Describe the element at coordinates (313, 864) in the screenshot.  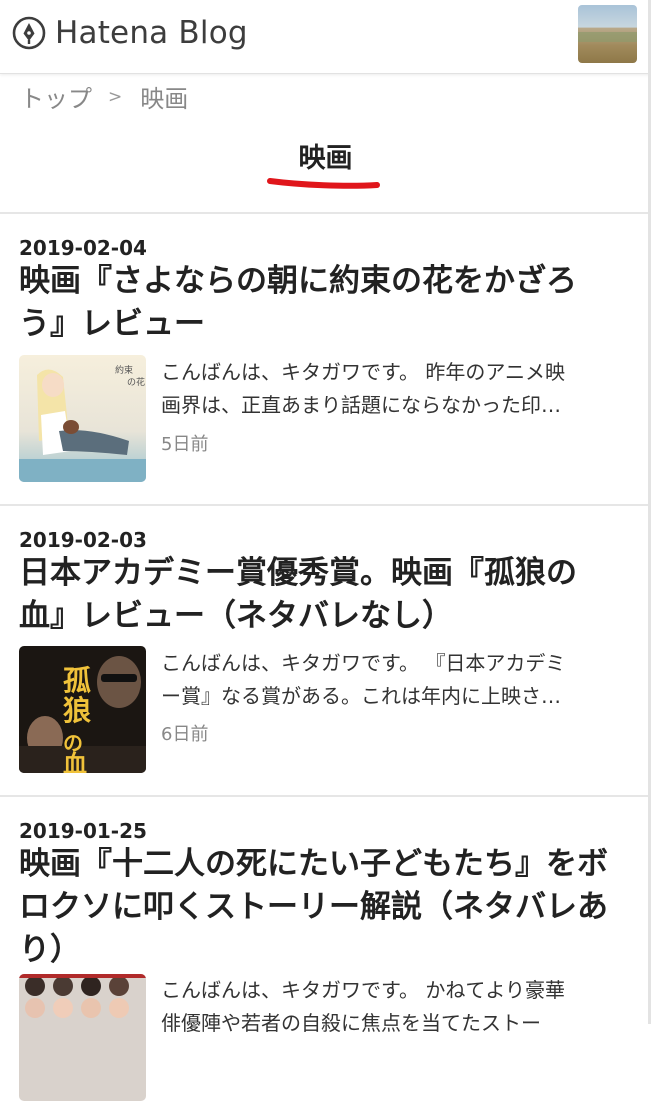
I see `entry-title-line: 映画『十二人の死にたい子どもたち』をボ` at that location.